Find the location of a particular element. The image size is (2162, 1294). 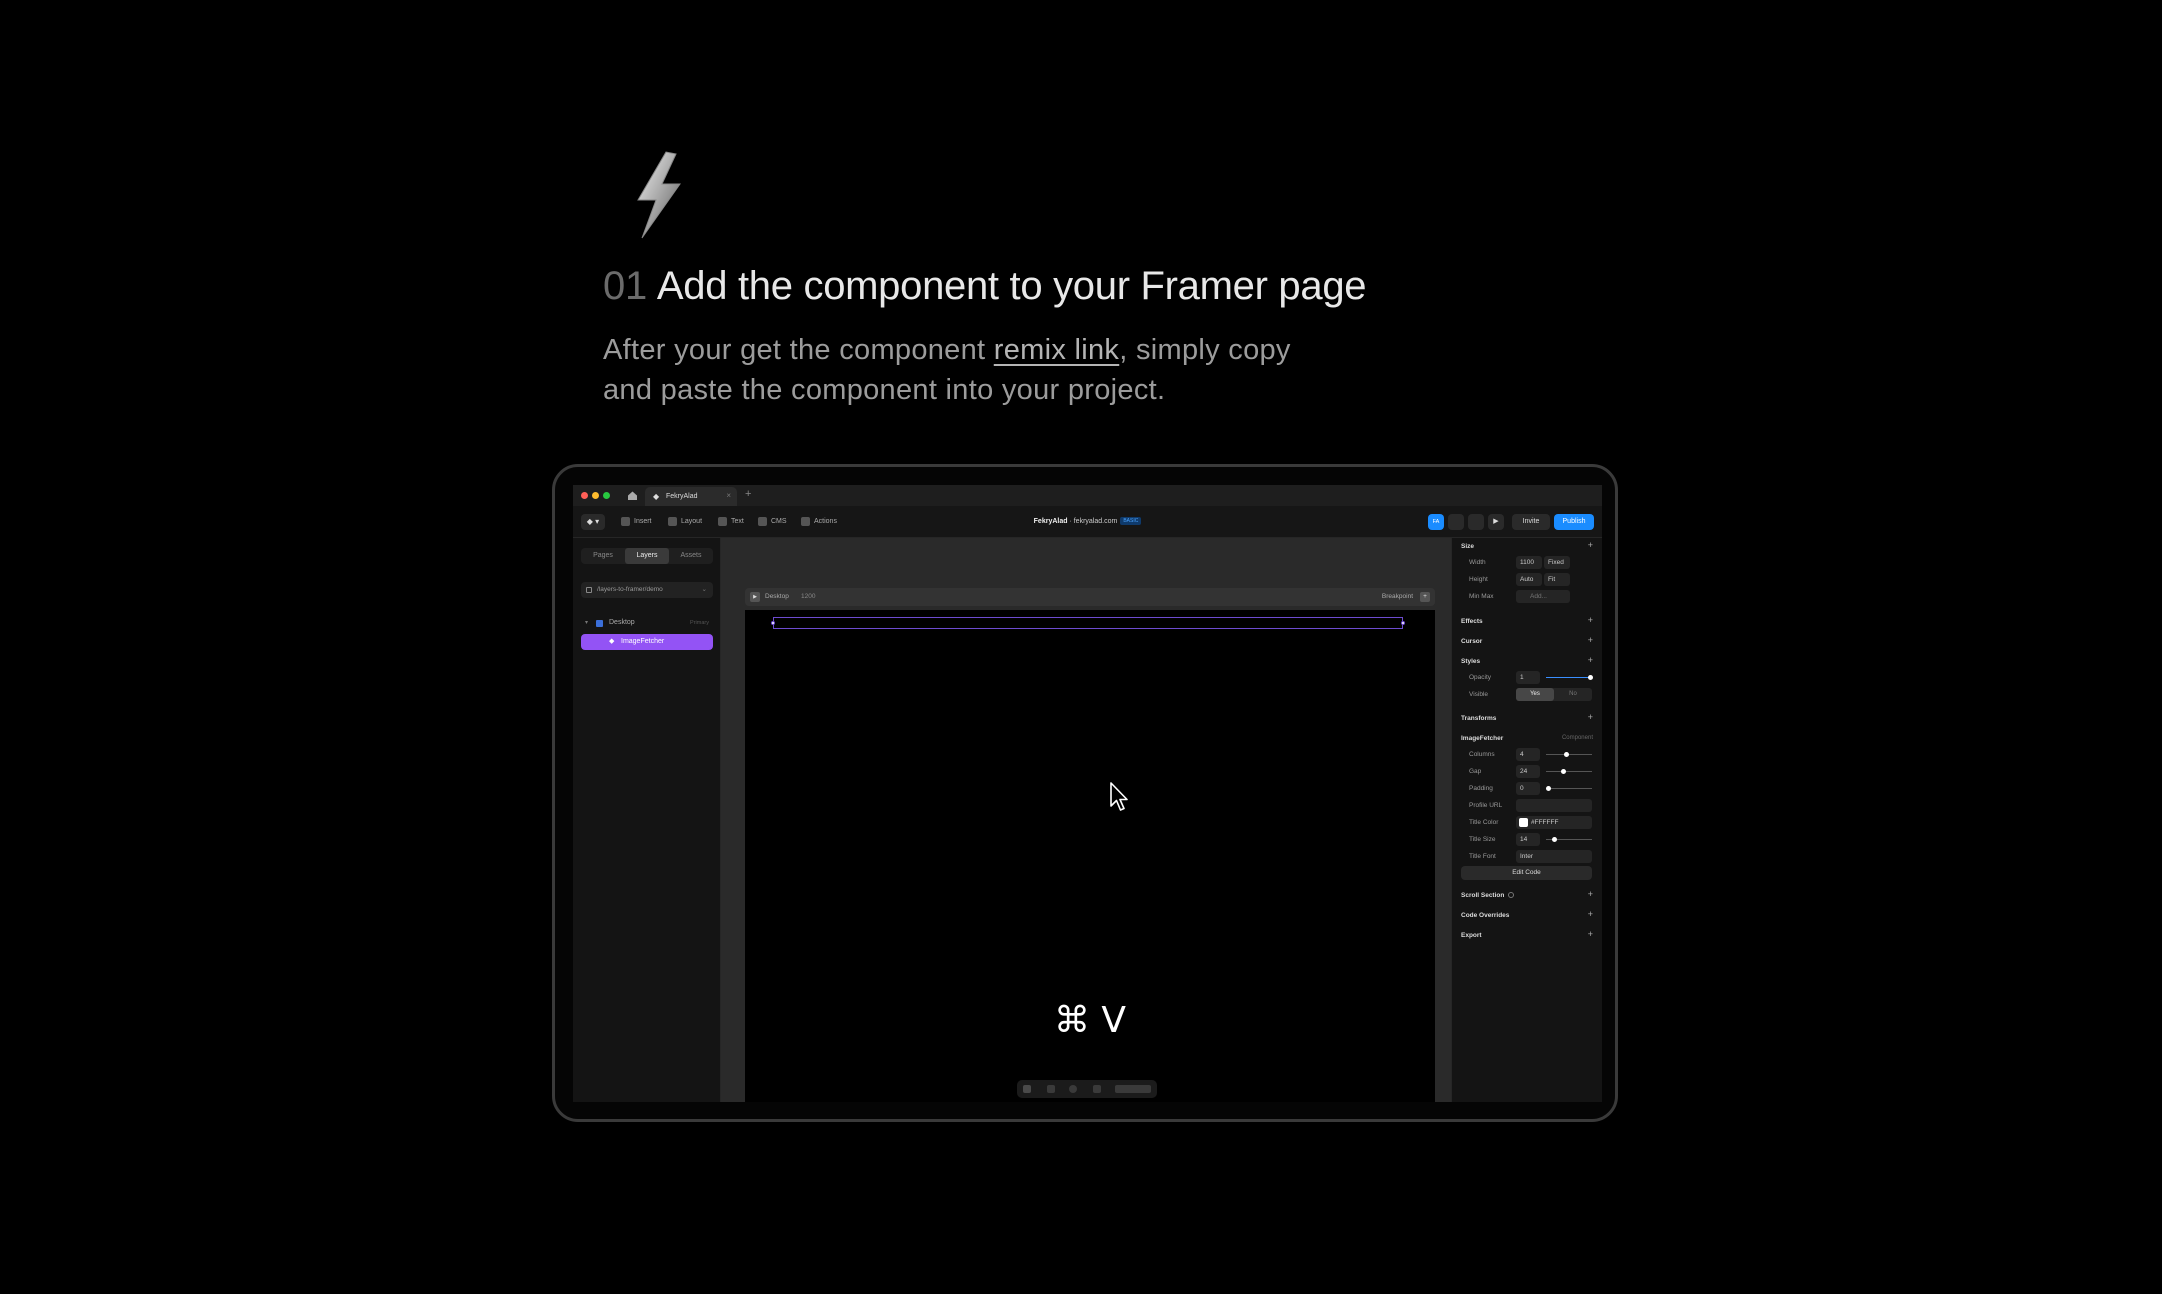

code-overrides-add-icon: + is located at coordinates (1590, 914).